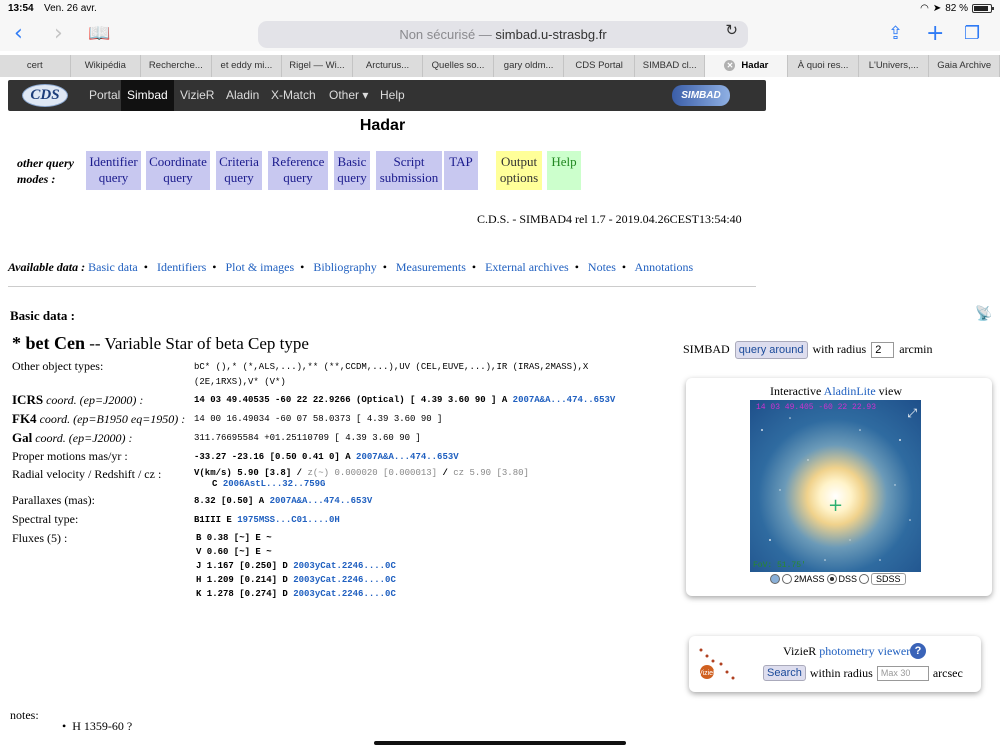  Describe the element at coordinates (912, 413) in the screenshot. I see `fullscreen-icon: ⤢` at that location.